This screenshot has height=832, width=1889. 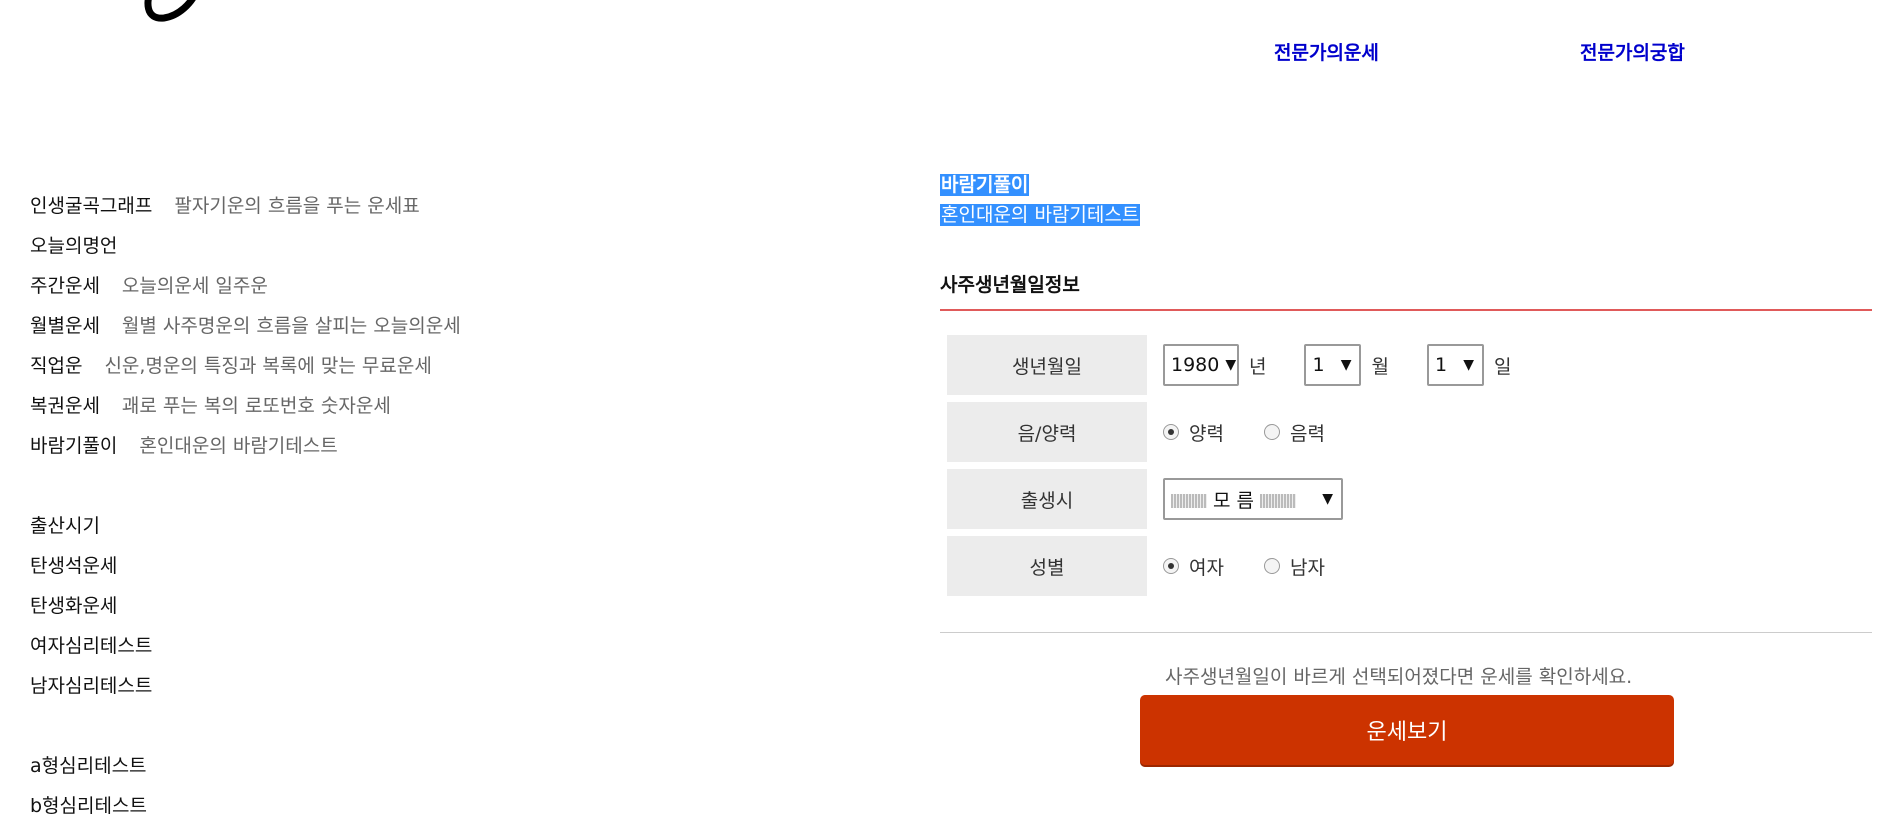 What do you see at coordinates (1632, 51) in the screenshot?
I see `nav-expert-compatibility-link: 전문가의궁합` at bounding box center [1632, 51].